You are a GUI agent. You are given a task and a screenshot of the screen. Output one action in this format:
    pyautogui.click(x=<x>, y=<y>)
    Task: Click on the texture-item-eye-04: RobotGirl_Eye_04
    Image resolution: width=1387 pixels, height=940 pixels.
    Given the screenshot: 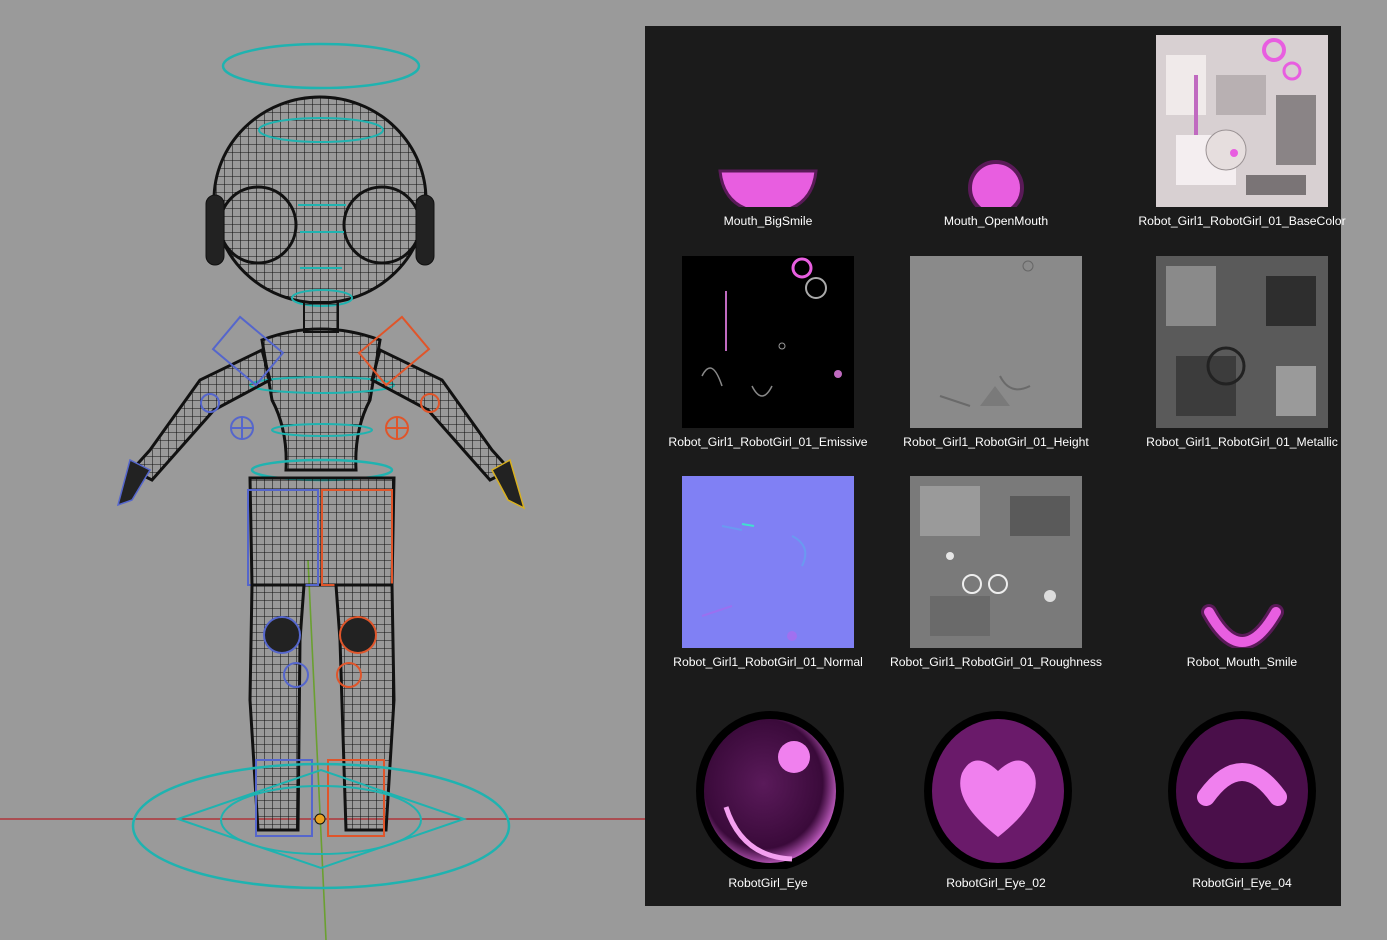 What is the action you would take?
    pyautogui.click(x=1242, y=795)
    